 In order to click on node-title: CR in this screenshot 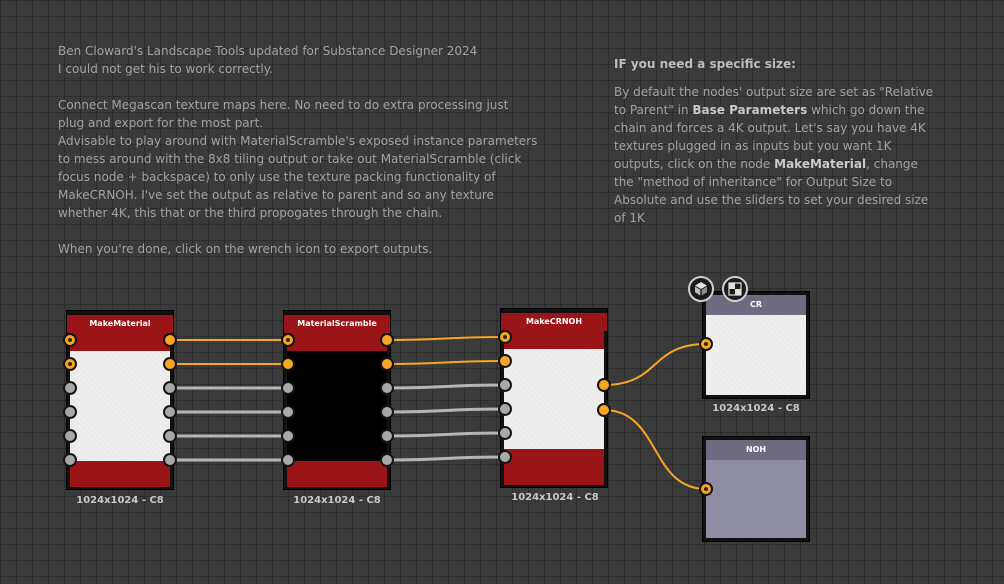, I will do `click(756, 305)`.